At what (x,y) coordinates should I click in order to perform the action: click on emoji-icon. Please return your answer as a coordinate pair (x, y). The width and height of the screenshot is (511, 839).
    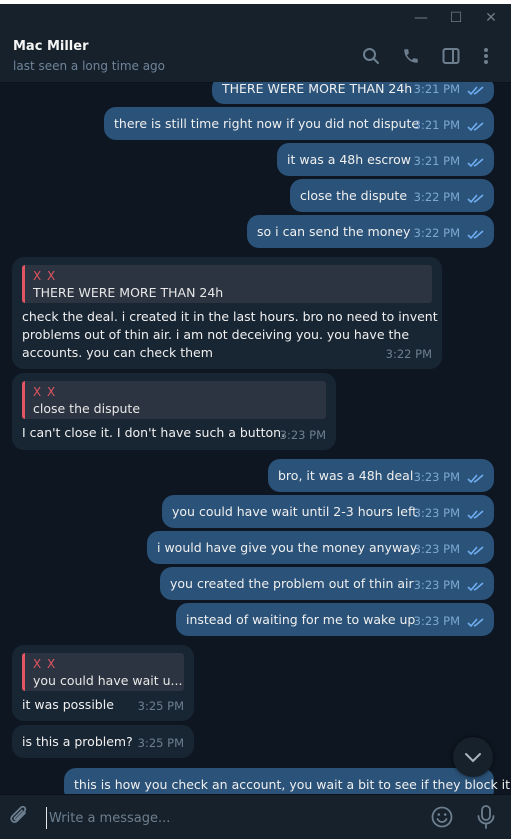
    Looking at the image, I should click on (442, 817).